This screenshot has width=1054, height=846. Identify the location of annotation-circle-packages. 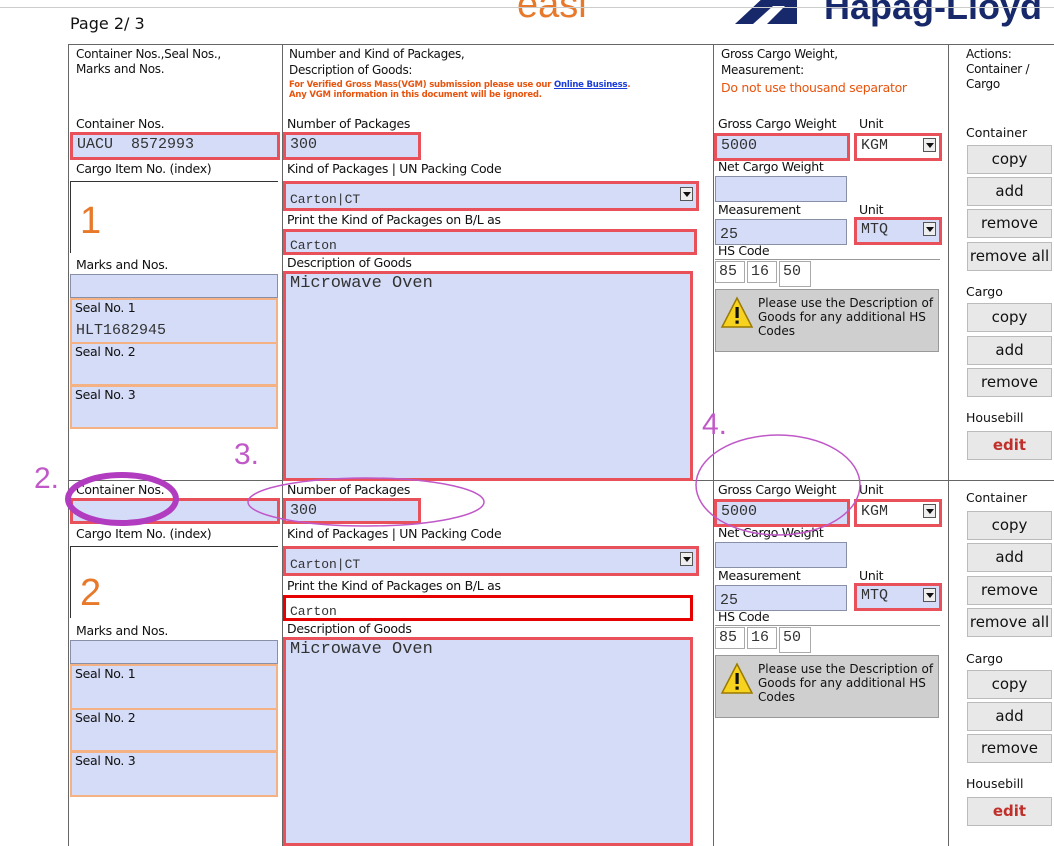
(366, 502).